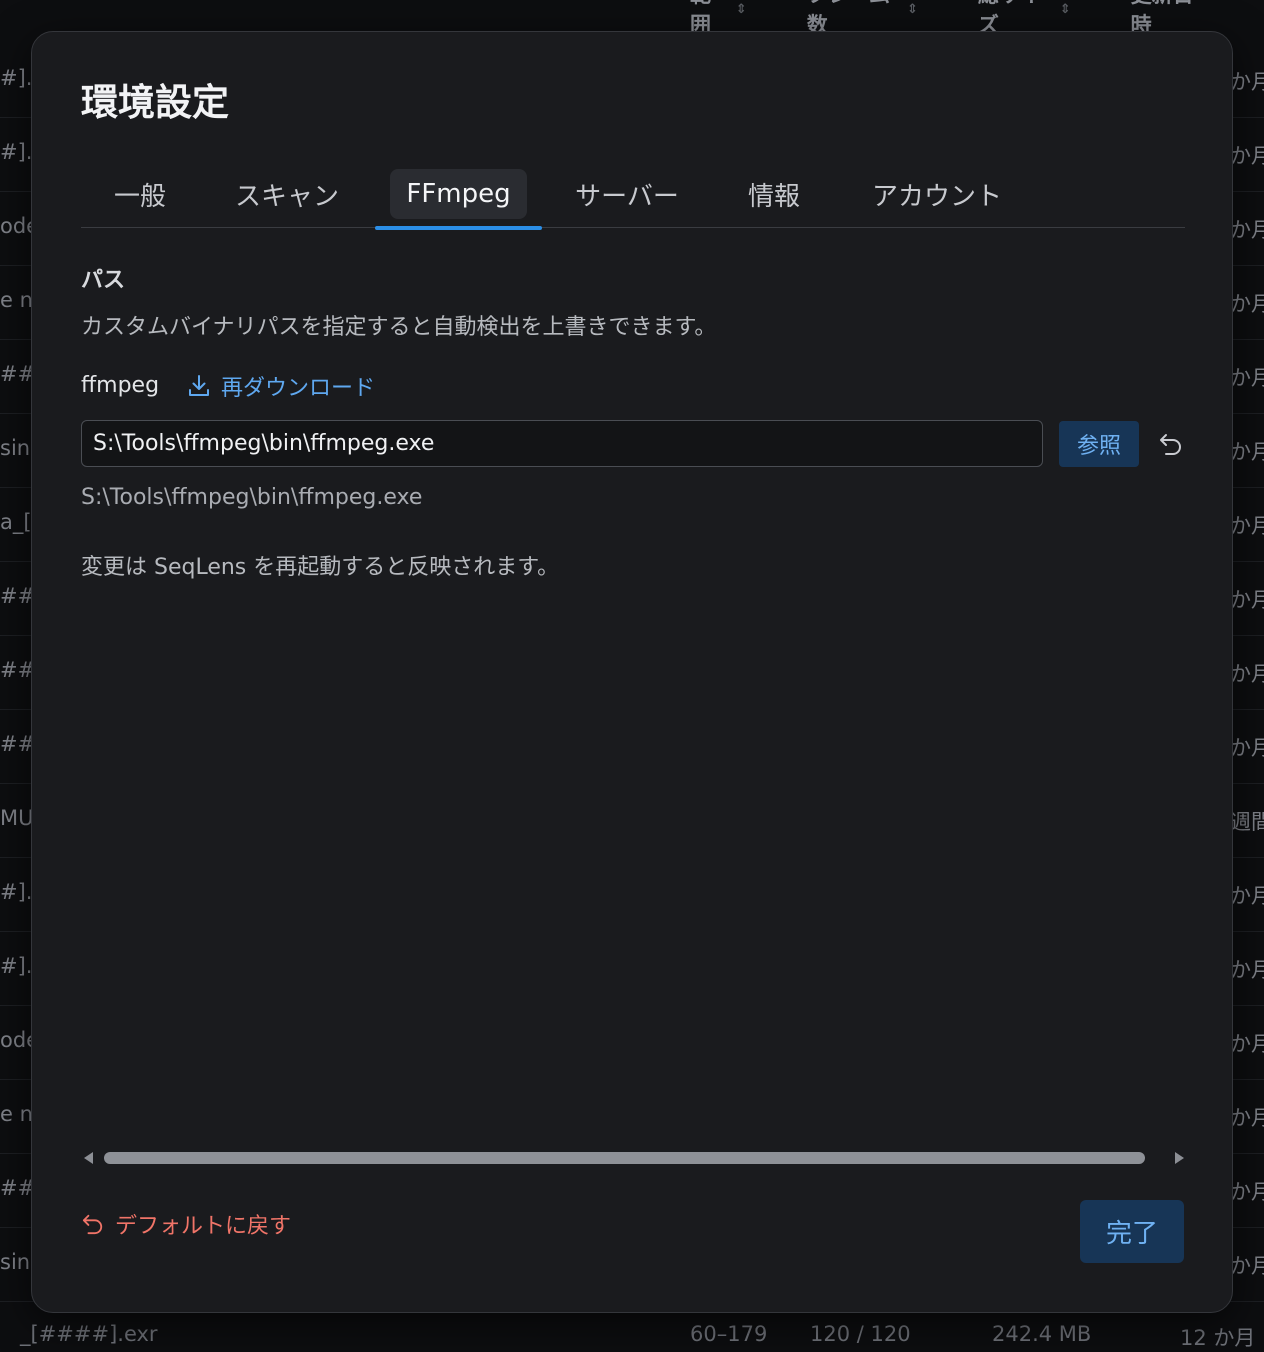 The width and height of the screenshot is (1264, 1352). What do you see at coordinates (458, 195) in the screenshot?
I see `tab-ffmpeg: FFmpeg` at bounding box center [458, 195].